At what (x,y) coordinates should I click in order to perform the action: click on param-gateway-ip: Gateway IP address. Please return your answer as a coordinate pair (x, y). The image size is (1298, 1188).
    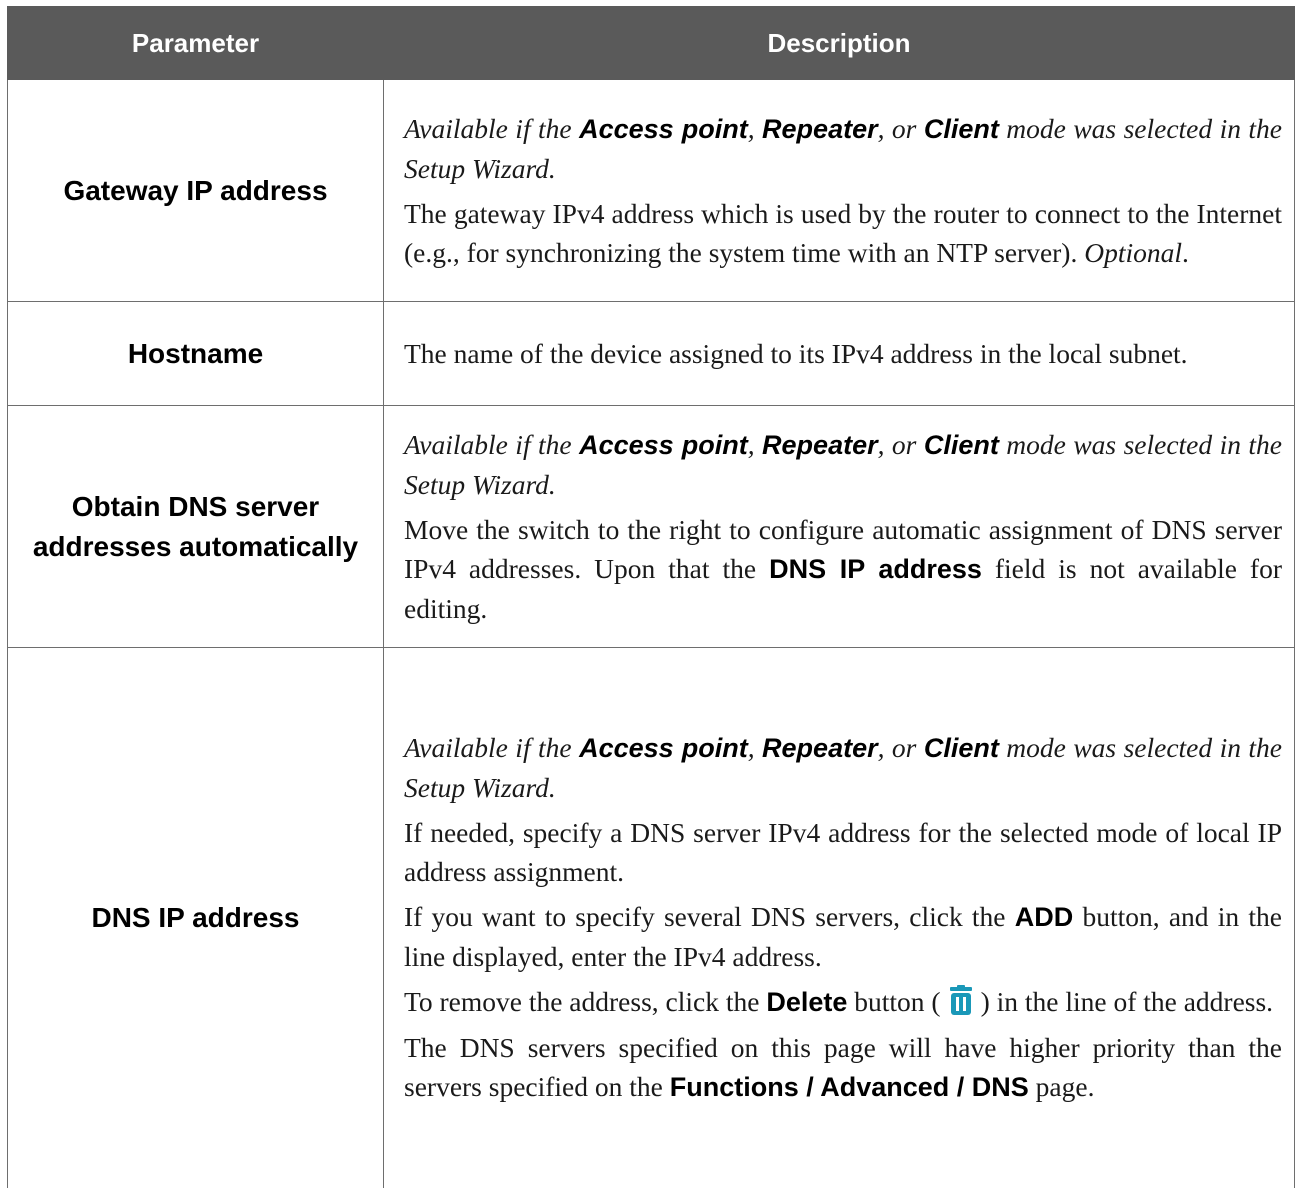
    Looking at the image, I should click on (195, 190).